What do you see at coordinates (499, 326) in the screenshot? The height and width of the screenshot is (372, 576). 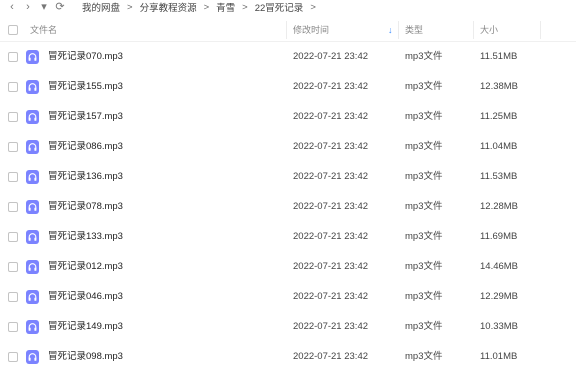 I see `file-size: 10.33MB` at bounding box center [499, 326].